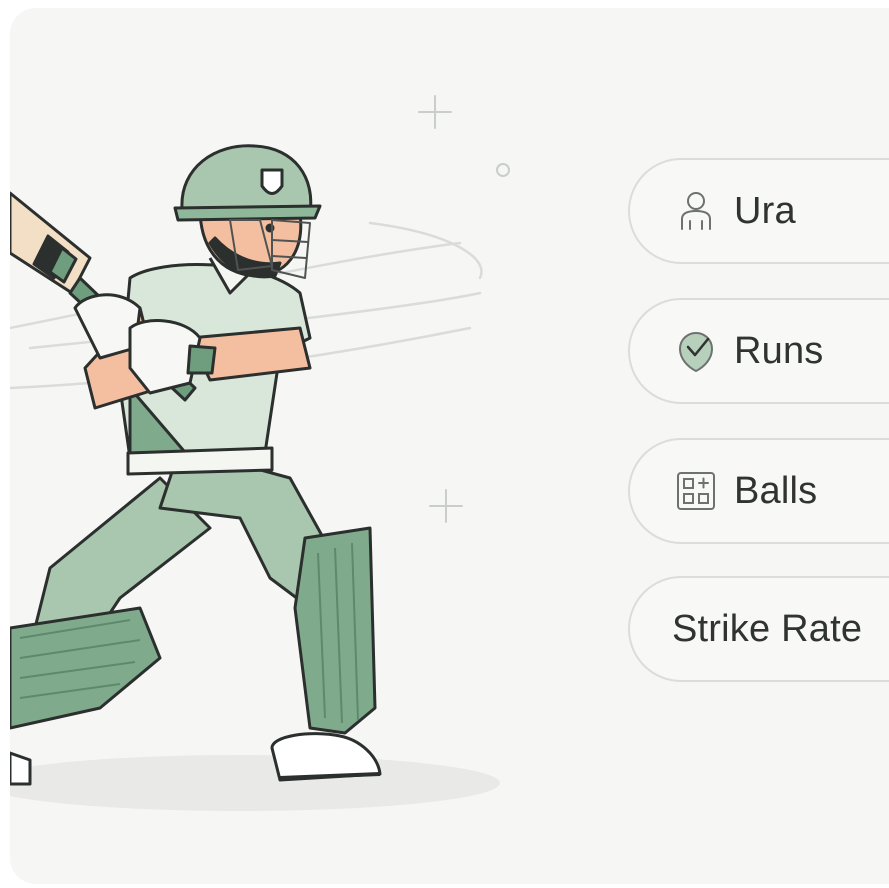 The height and width of the screenshot is (888, 889). Describe the element at coordinates (767, 628) in the screenshot. I see `stat-pill-label: Strike Rate` at that location.